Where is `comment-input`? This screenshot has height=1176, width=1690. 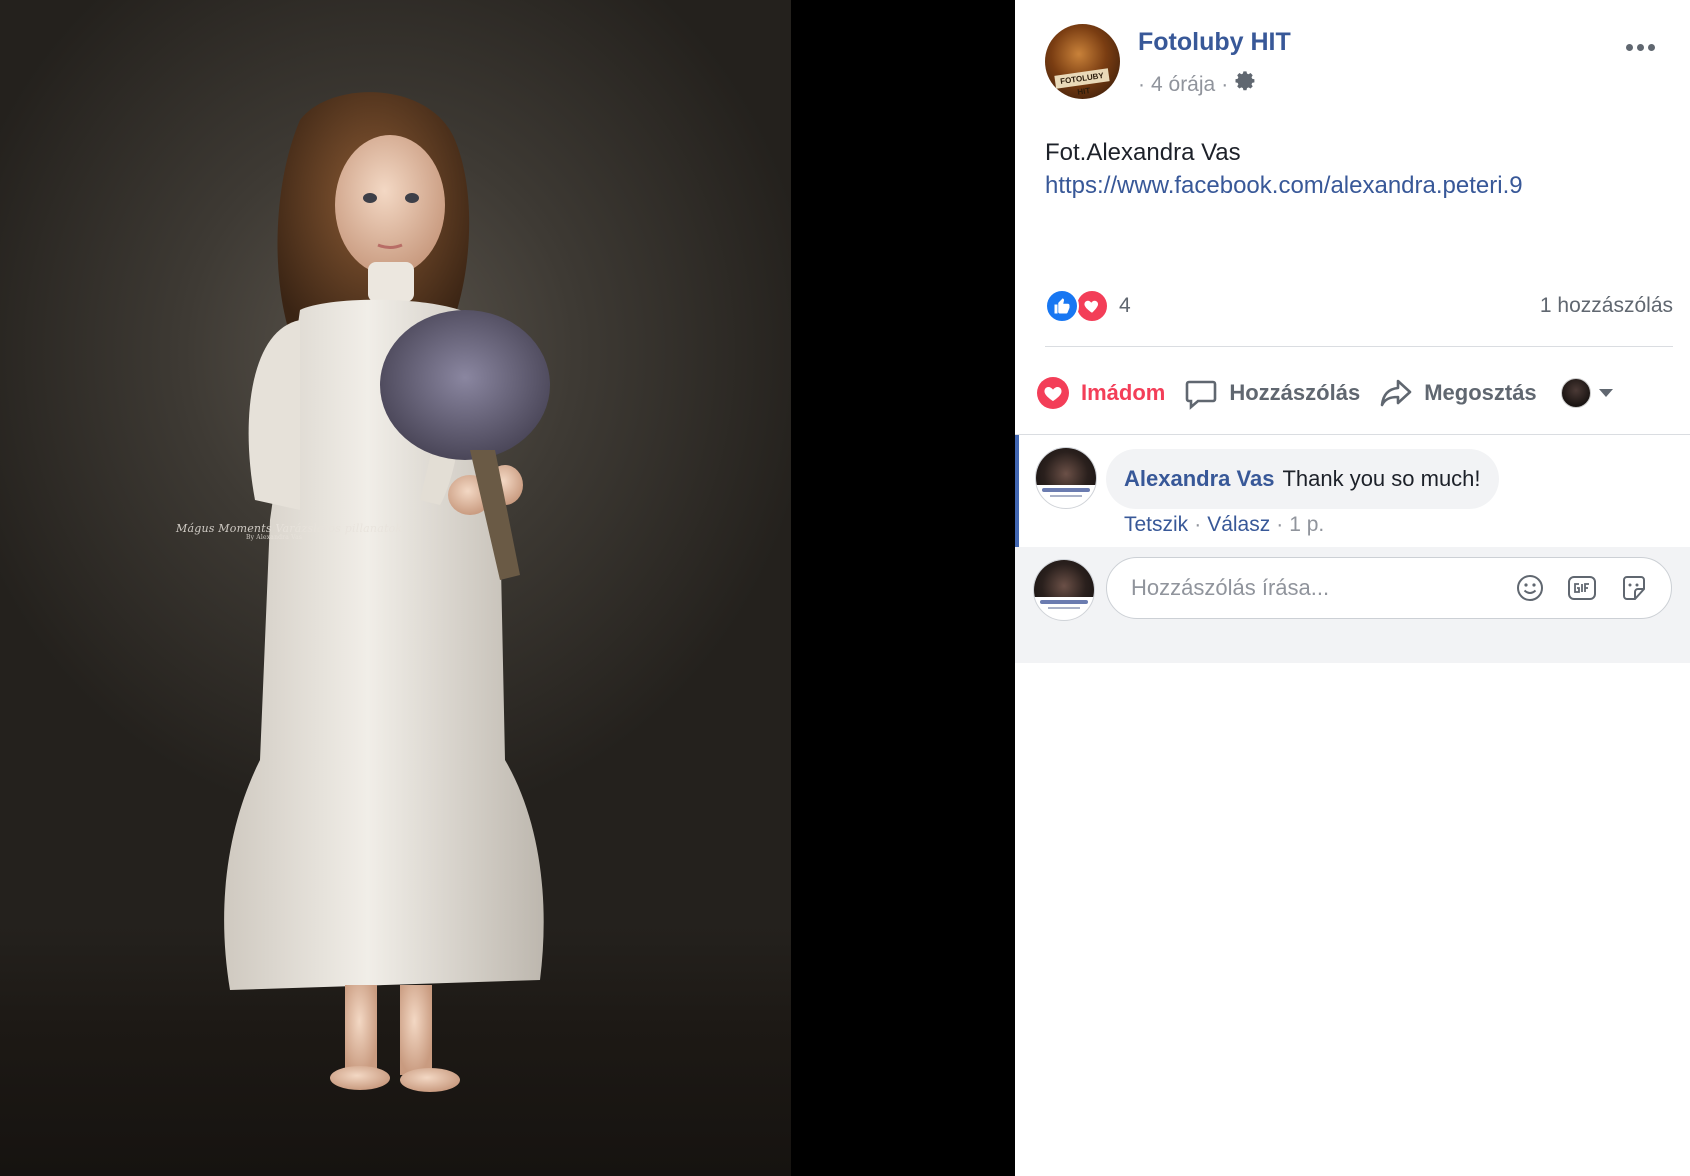 comment-input is located at coordinates (1321, 588).